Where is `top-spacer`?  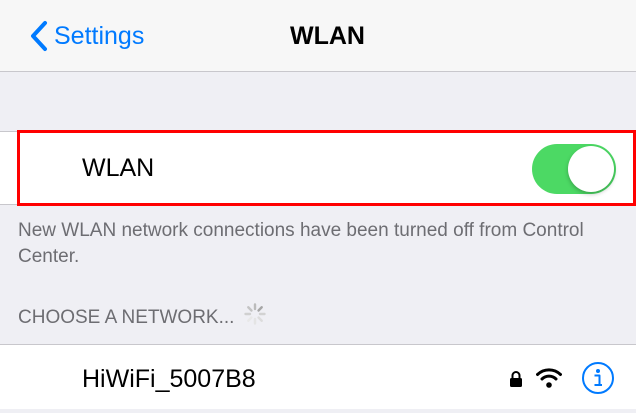
top-spacer is located at coordinates (318, 101).